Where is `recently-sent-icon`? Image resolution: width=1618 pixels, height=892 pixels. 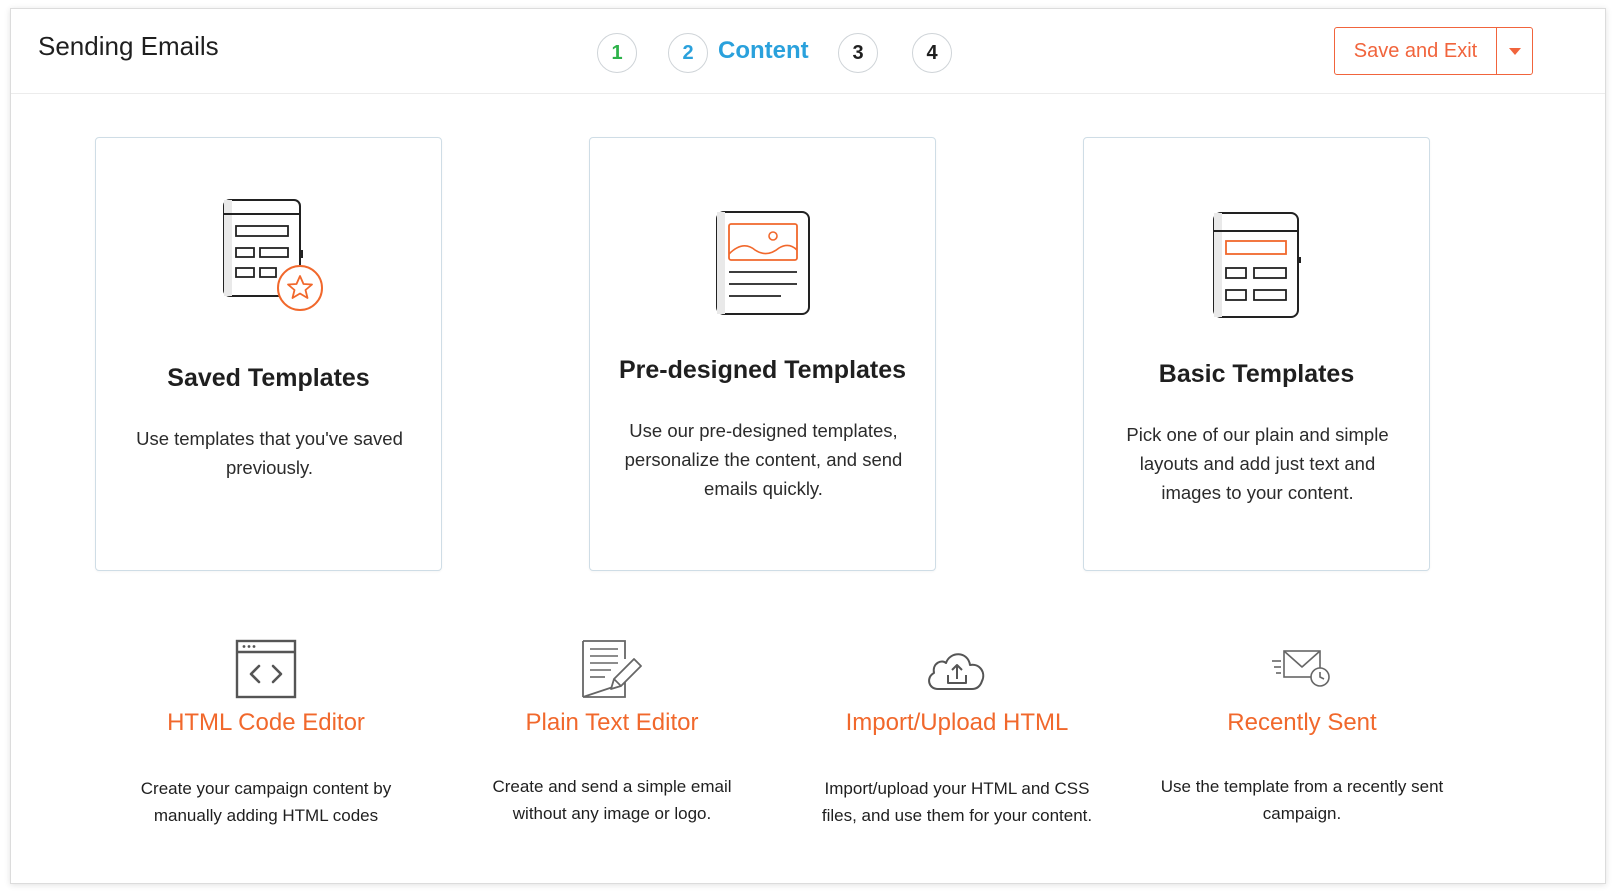
recently-sent-icon is located at coordinates (1302, 674).